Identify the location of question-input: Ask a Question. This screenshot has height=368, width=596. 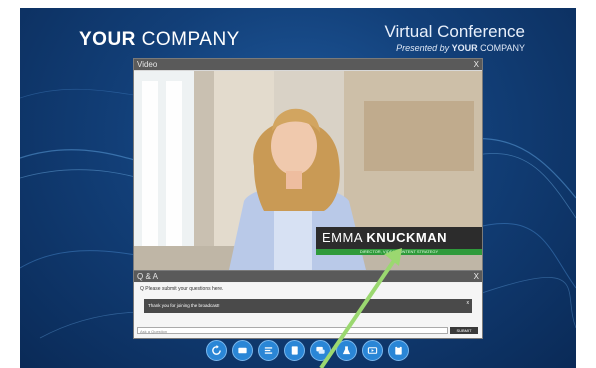
(292, 330).